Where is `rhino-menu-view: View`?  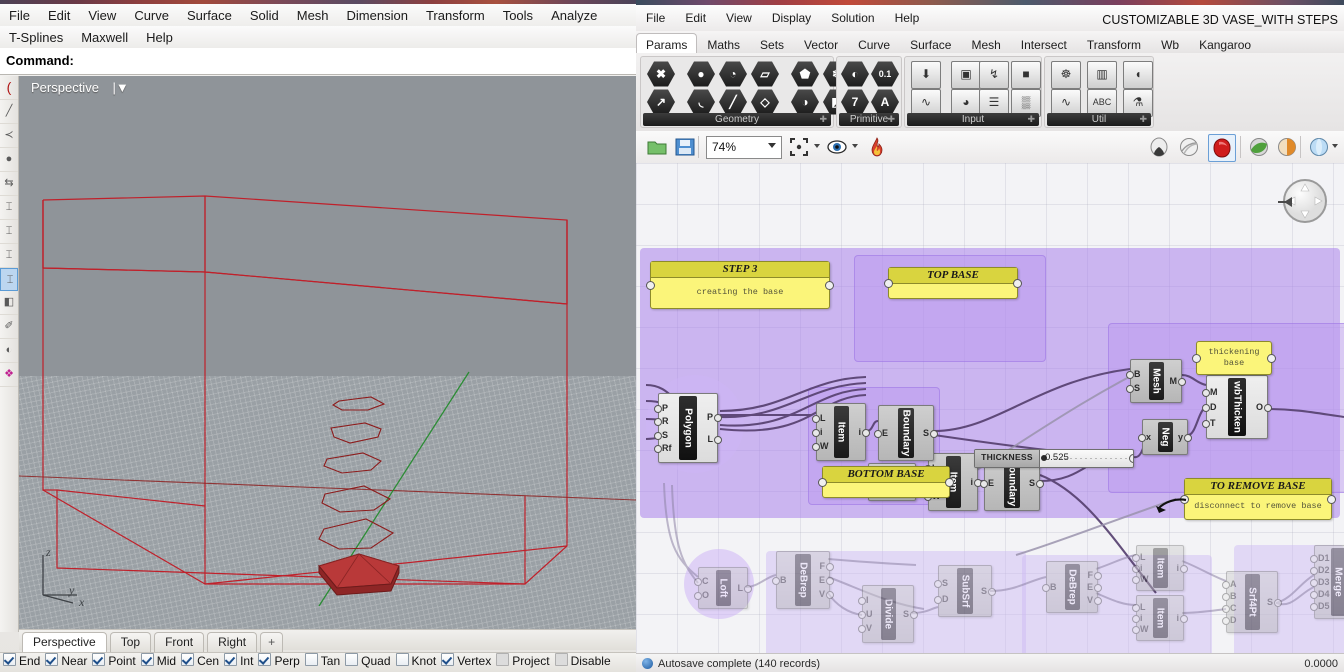
rhino-menu-view: View is located at coordinates (102, 15).